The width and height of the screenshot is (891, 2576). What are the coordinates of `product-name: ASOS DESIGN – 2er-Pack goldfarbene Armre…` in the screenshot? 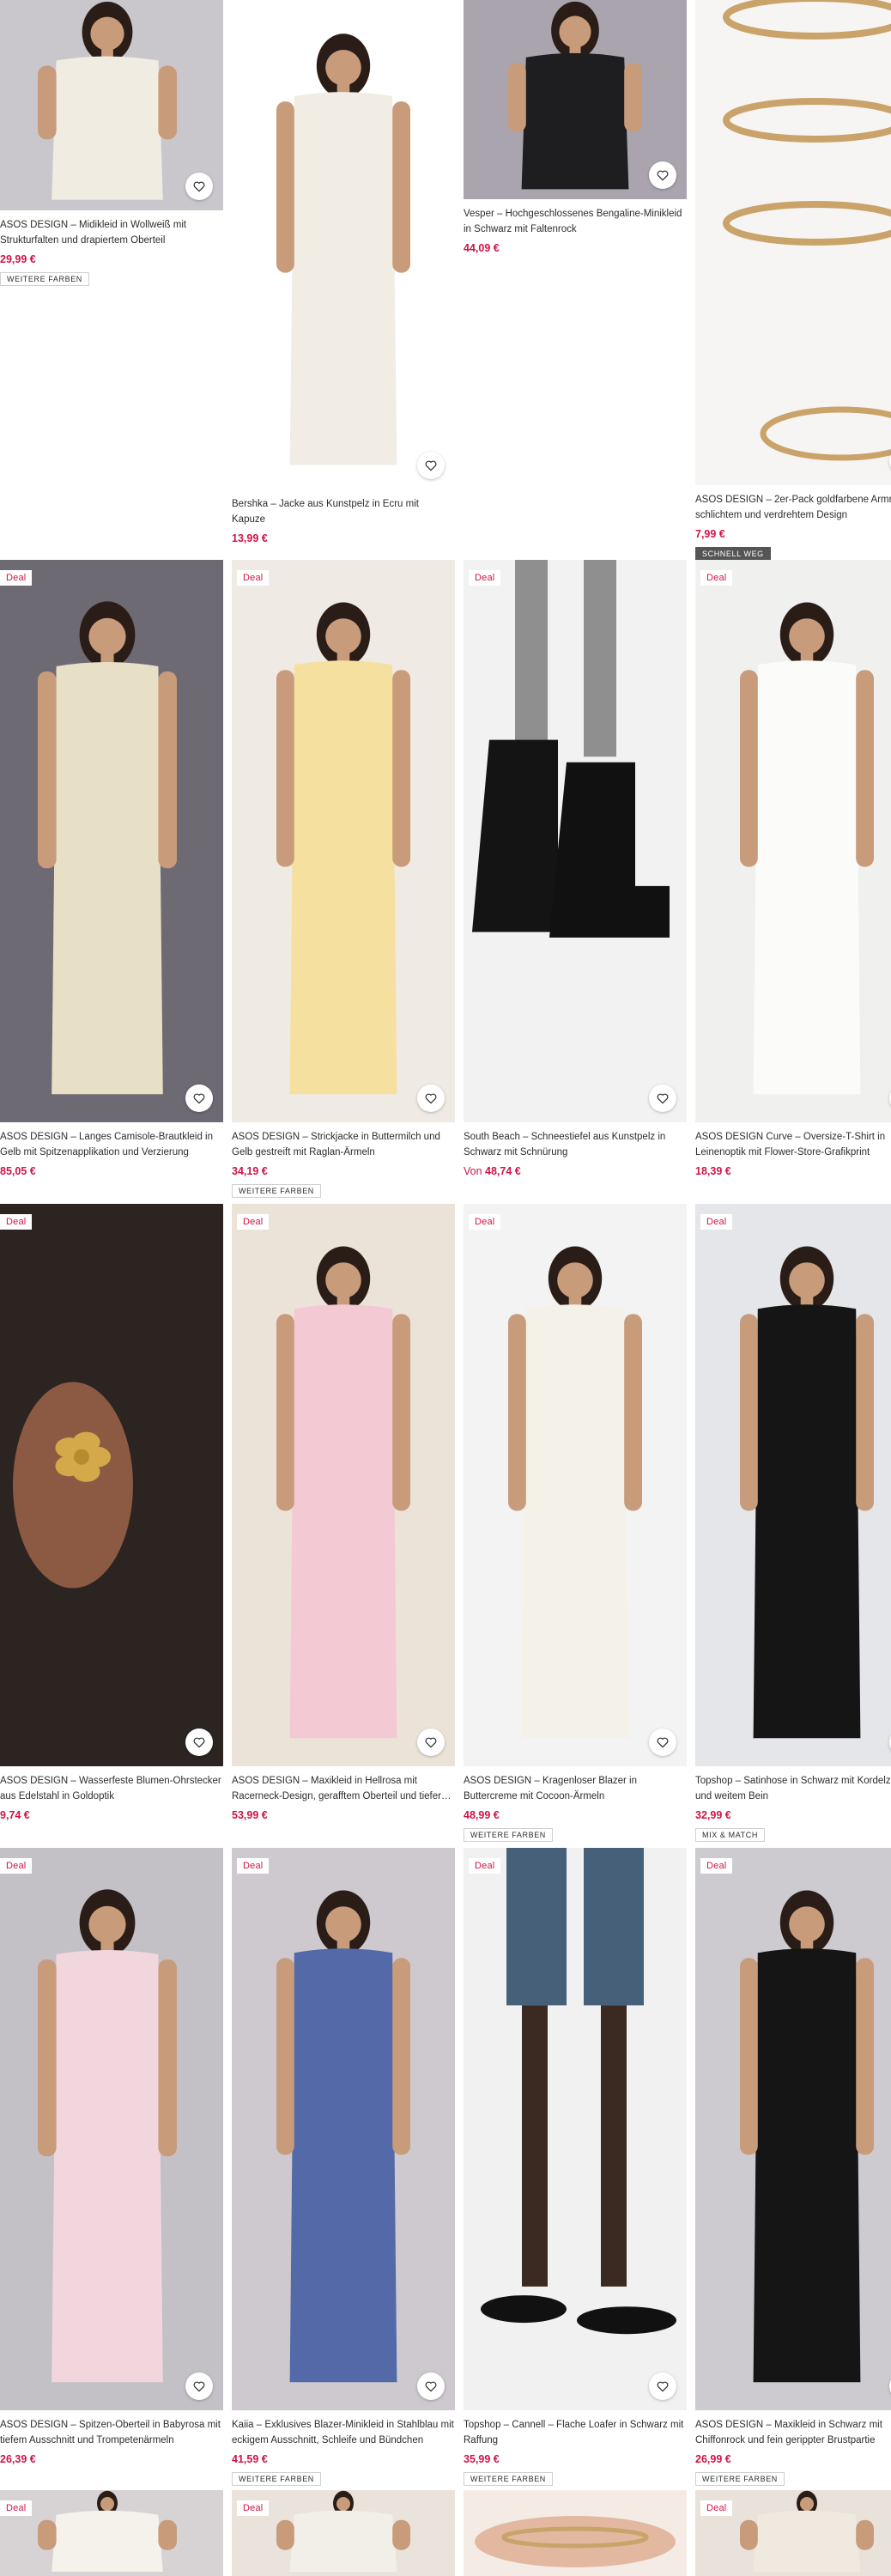 It's located at (793, 508).